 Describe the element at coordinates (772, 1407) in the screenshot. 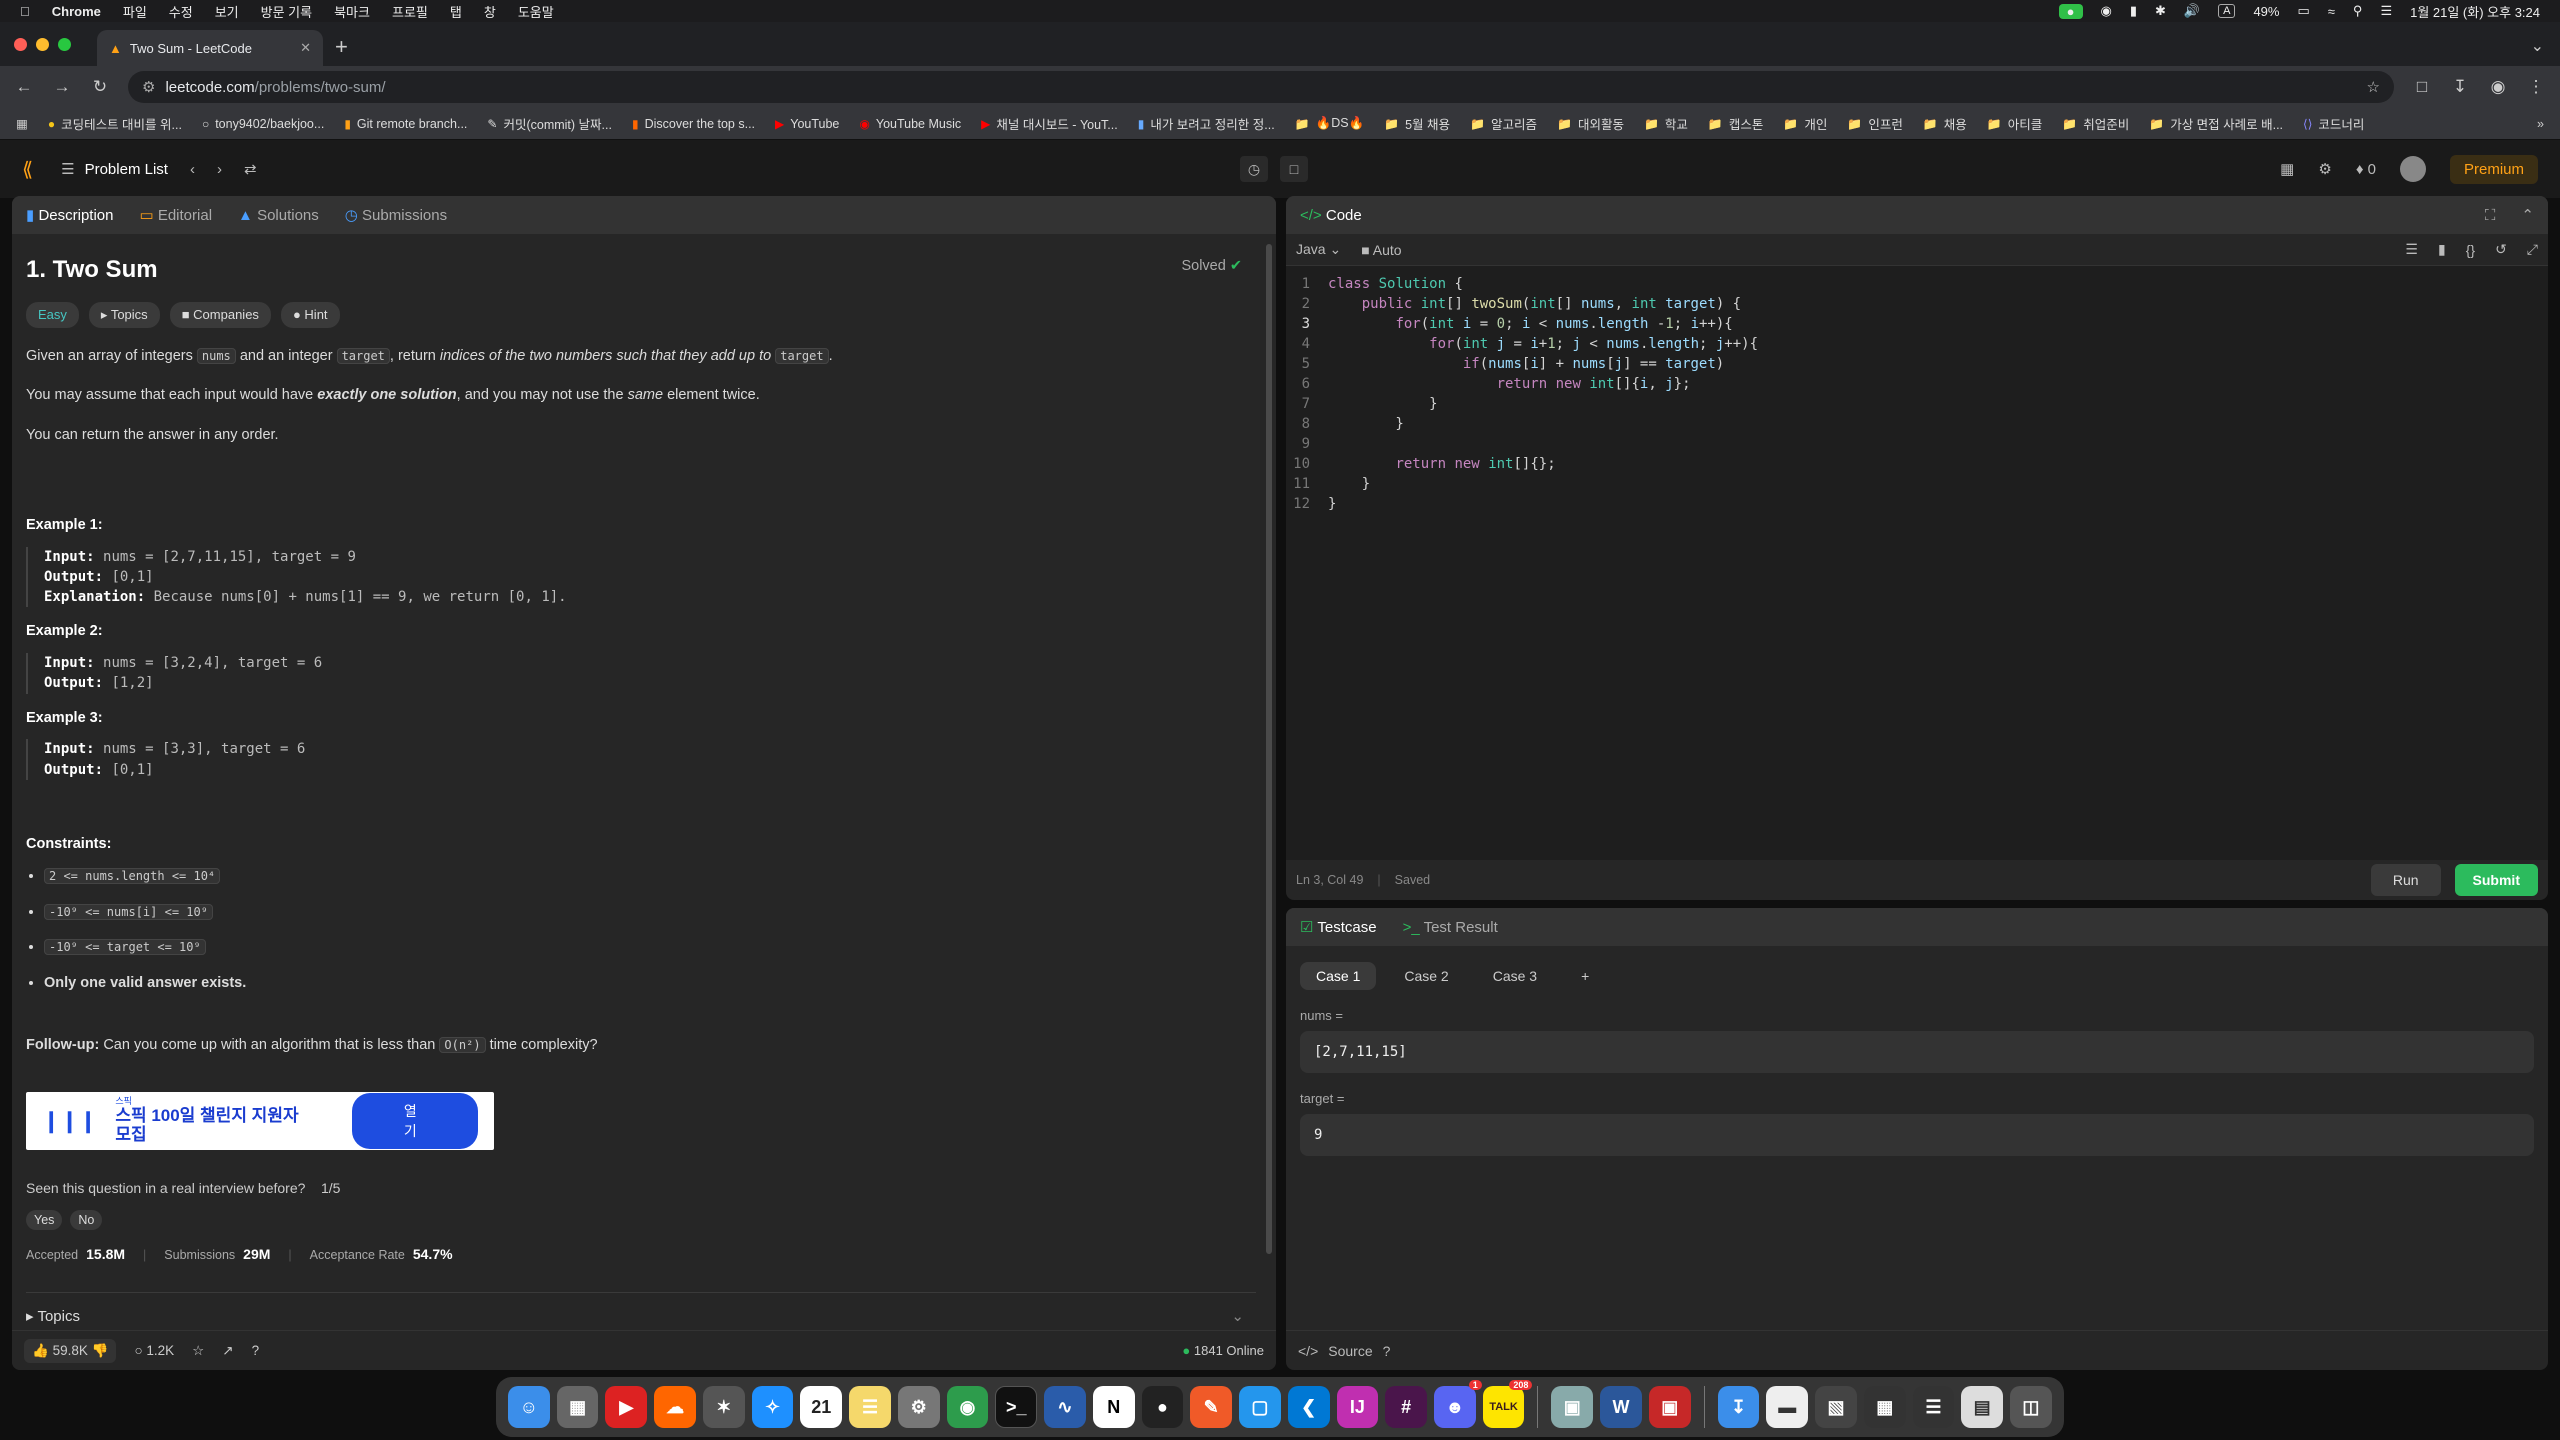

I see `safari-icon: ✧` at that location.